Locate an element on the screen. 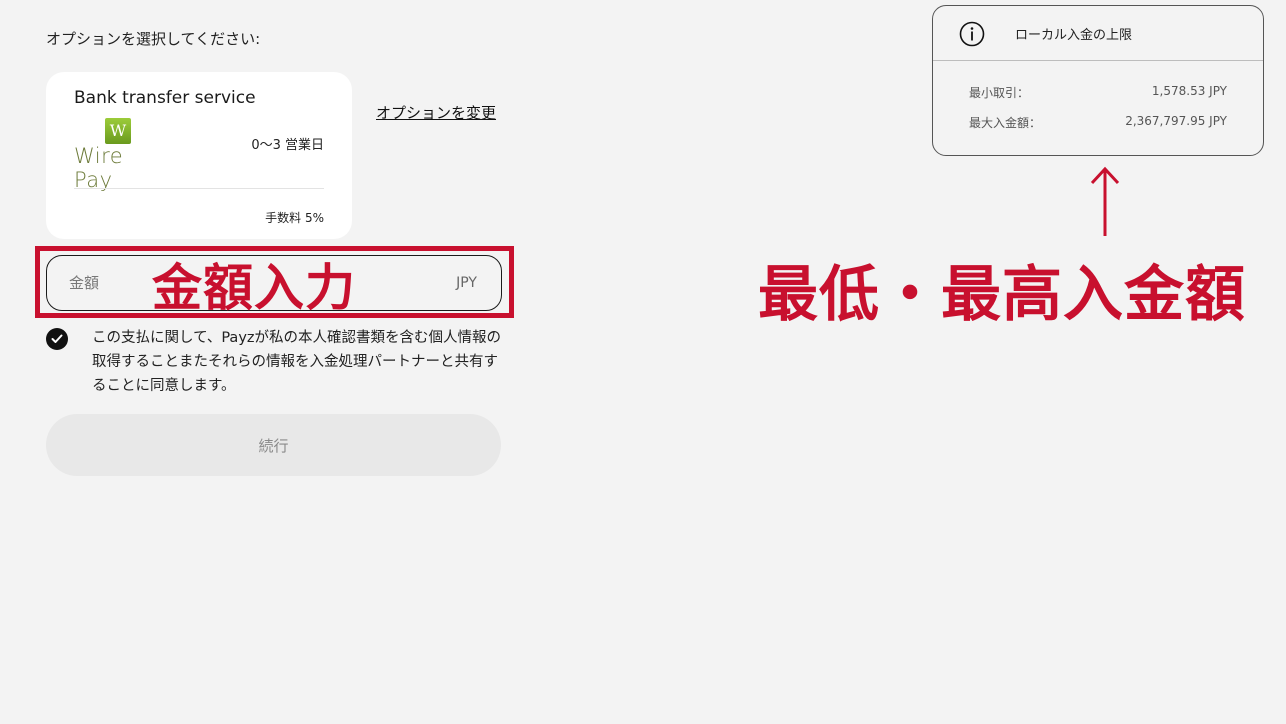  select-option-label: オプションを選択してください: is located at coordinates (153, 39).